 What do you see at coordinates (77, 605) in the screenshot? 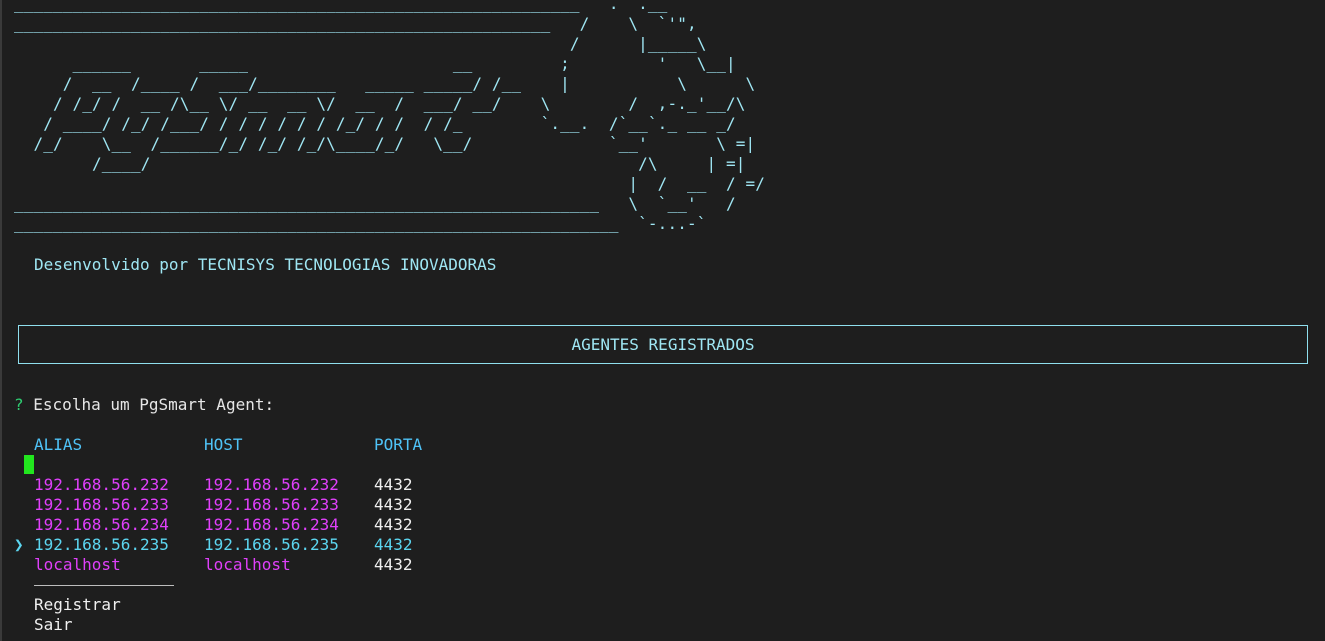
I see `register-option: Registrar` at bounding box center [77, 605].